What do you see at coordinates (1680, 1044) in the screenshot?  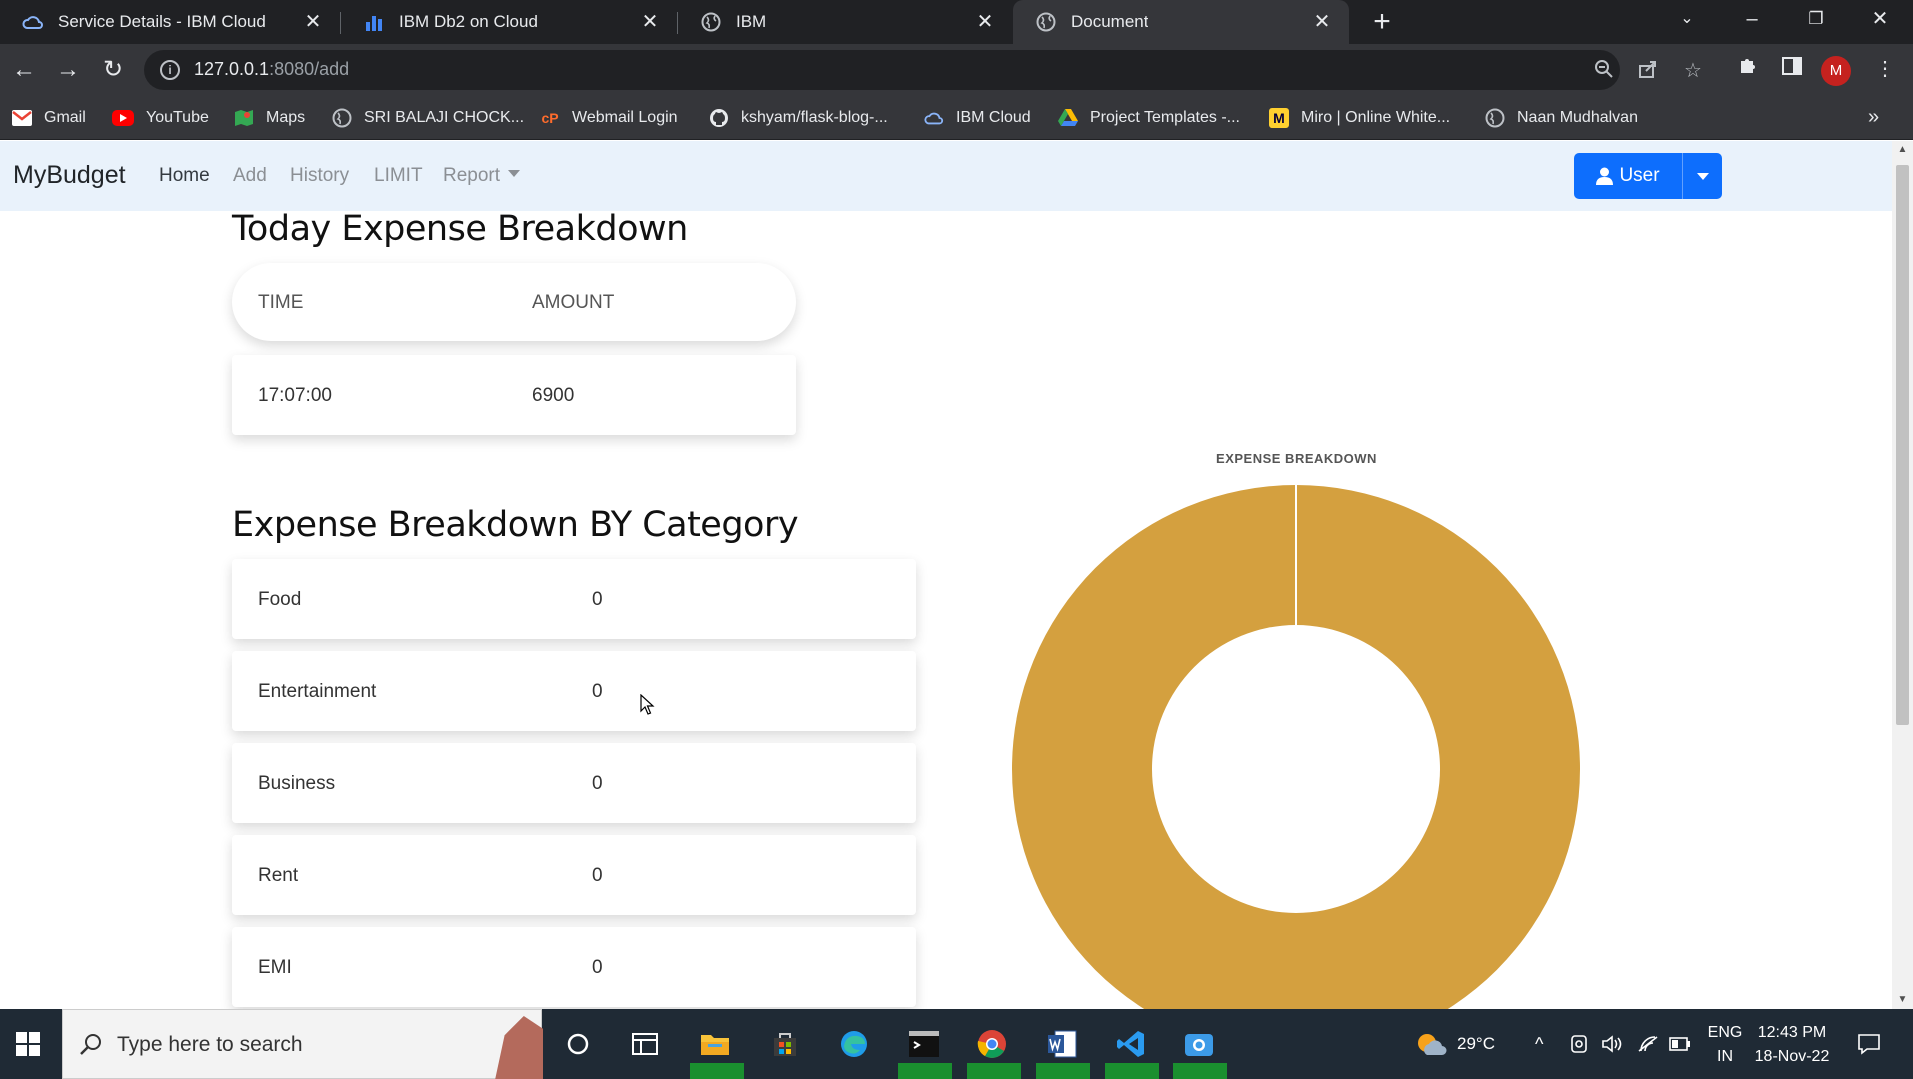 I see `battery-icon` at bounding box center [1680, 1044].